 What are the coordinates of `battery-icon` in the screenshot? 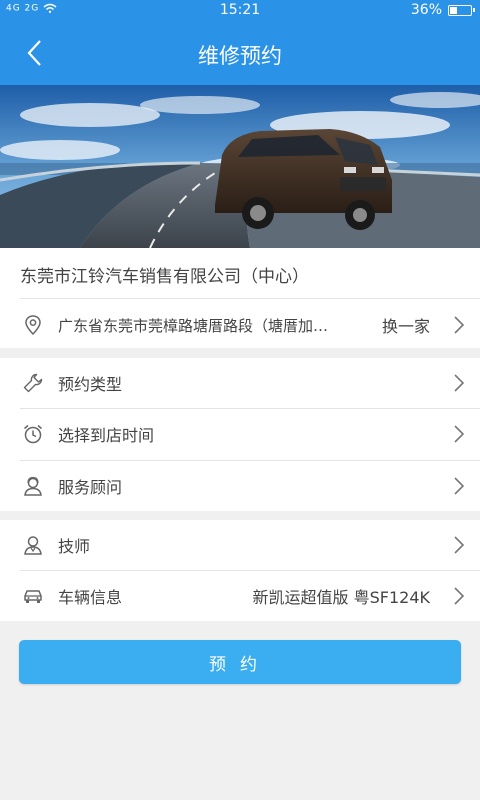 It's located at (461, 10).